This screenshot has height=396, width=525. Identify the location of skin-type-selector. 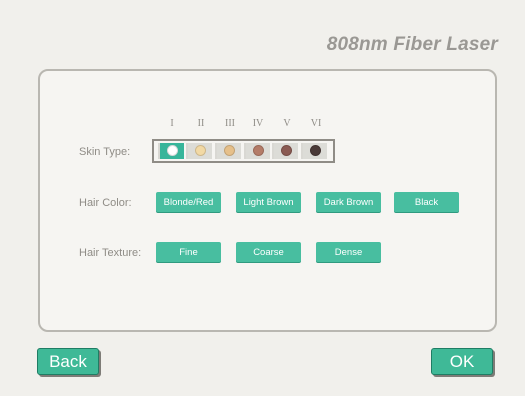
(243, 151).